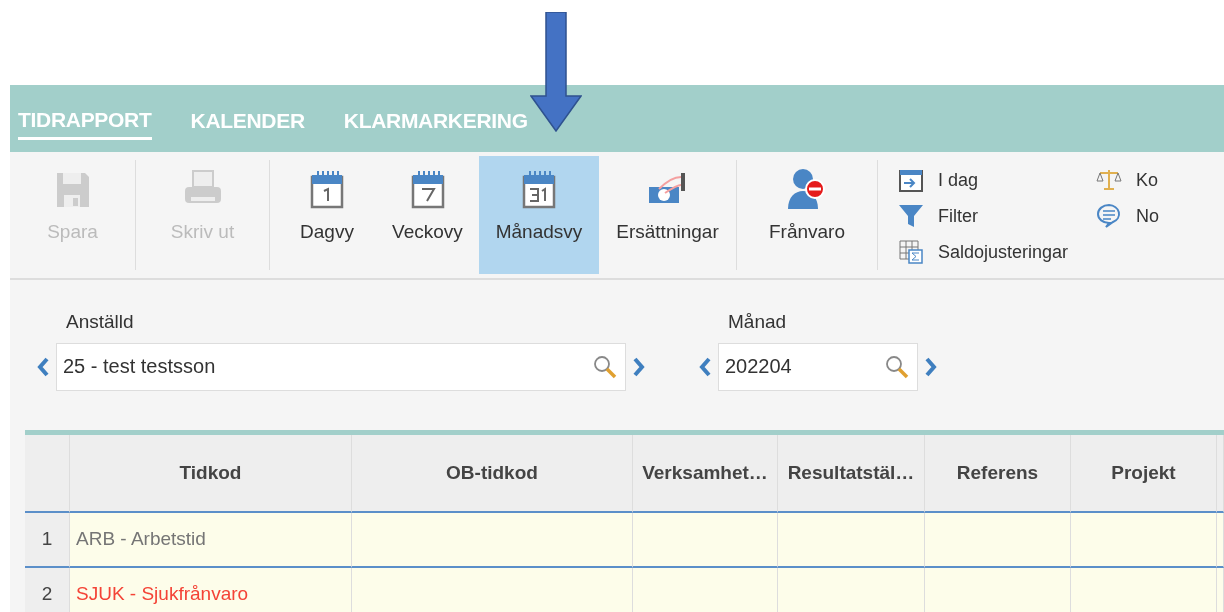 The height and width of the screenshot is (612, 1224). Describe the element at coordinates (1109, 180) in the screenshot. I see `scale-icon` at that location.